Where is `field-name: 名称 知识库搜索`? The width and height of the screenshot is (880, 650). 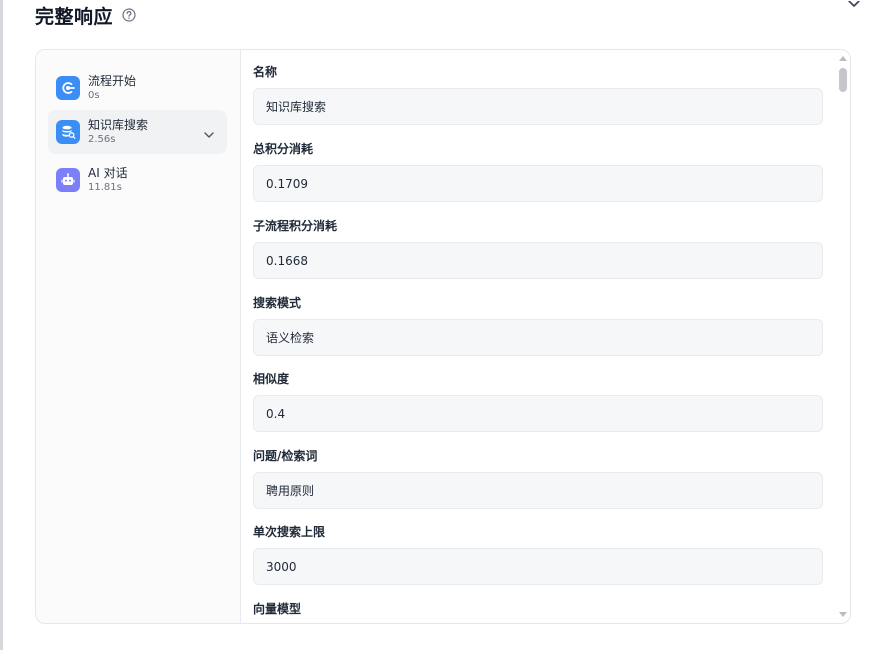
field-name: 名称 知识库搜索 is located at coordinates (538, 94).